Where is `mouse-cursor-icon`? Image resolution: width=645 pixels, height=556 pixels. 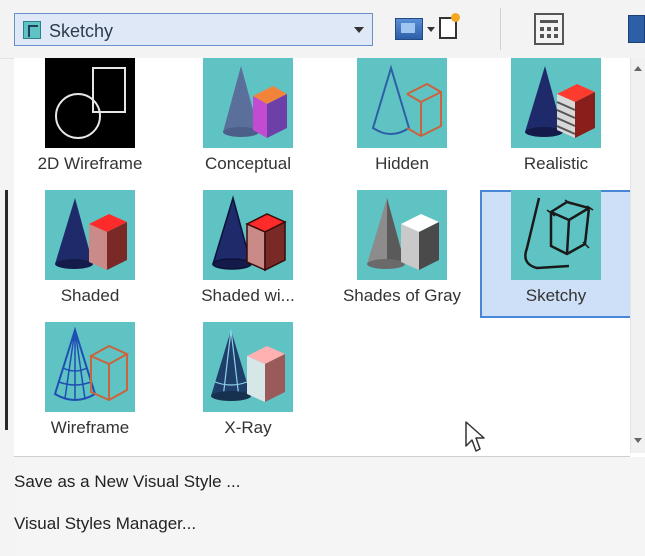 mouse-cursor-icon is located at coordinates (475, 436).